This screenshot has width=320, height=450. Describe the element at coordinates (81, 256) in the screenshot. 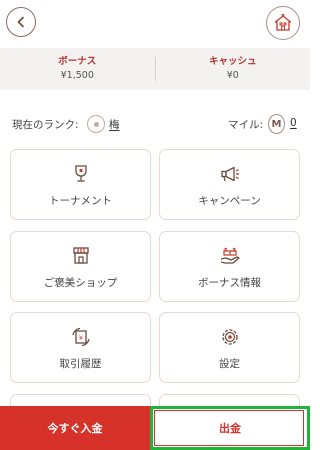

I see `shop-icon` at that location.